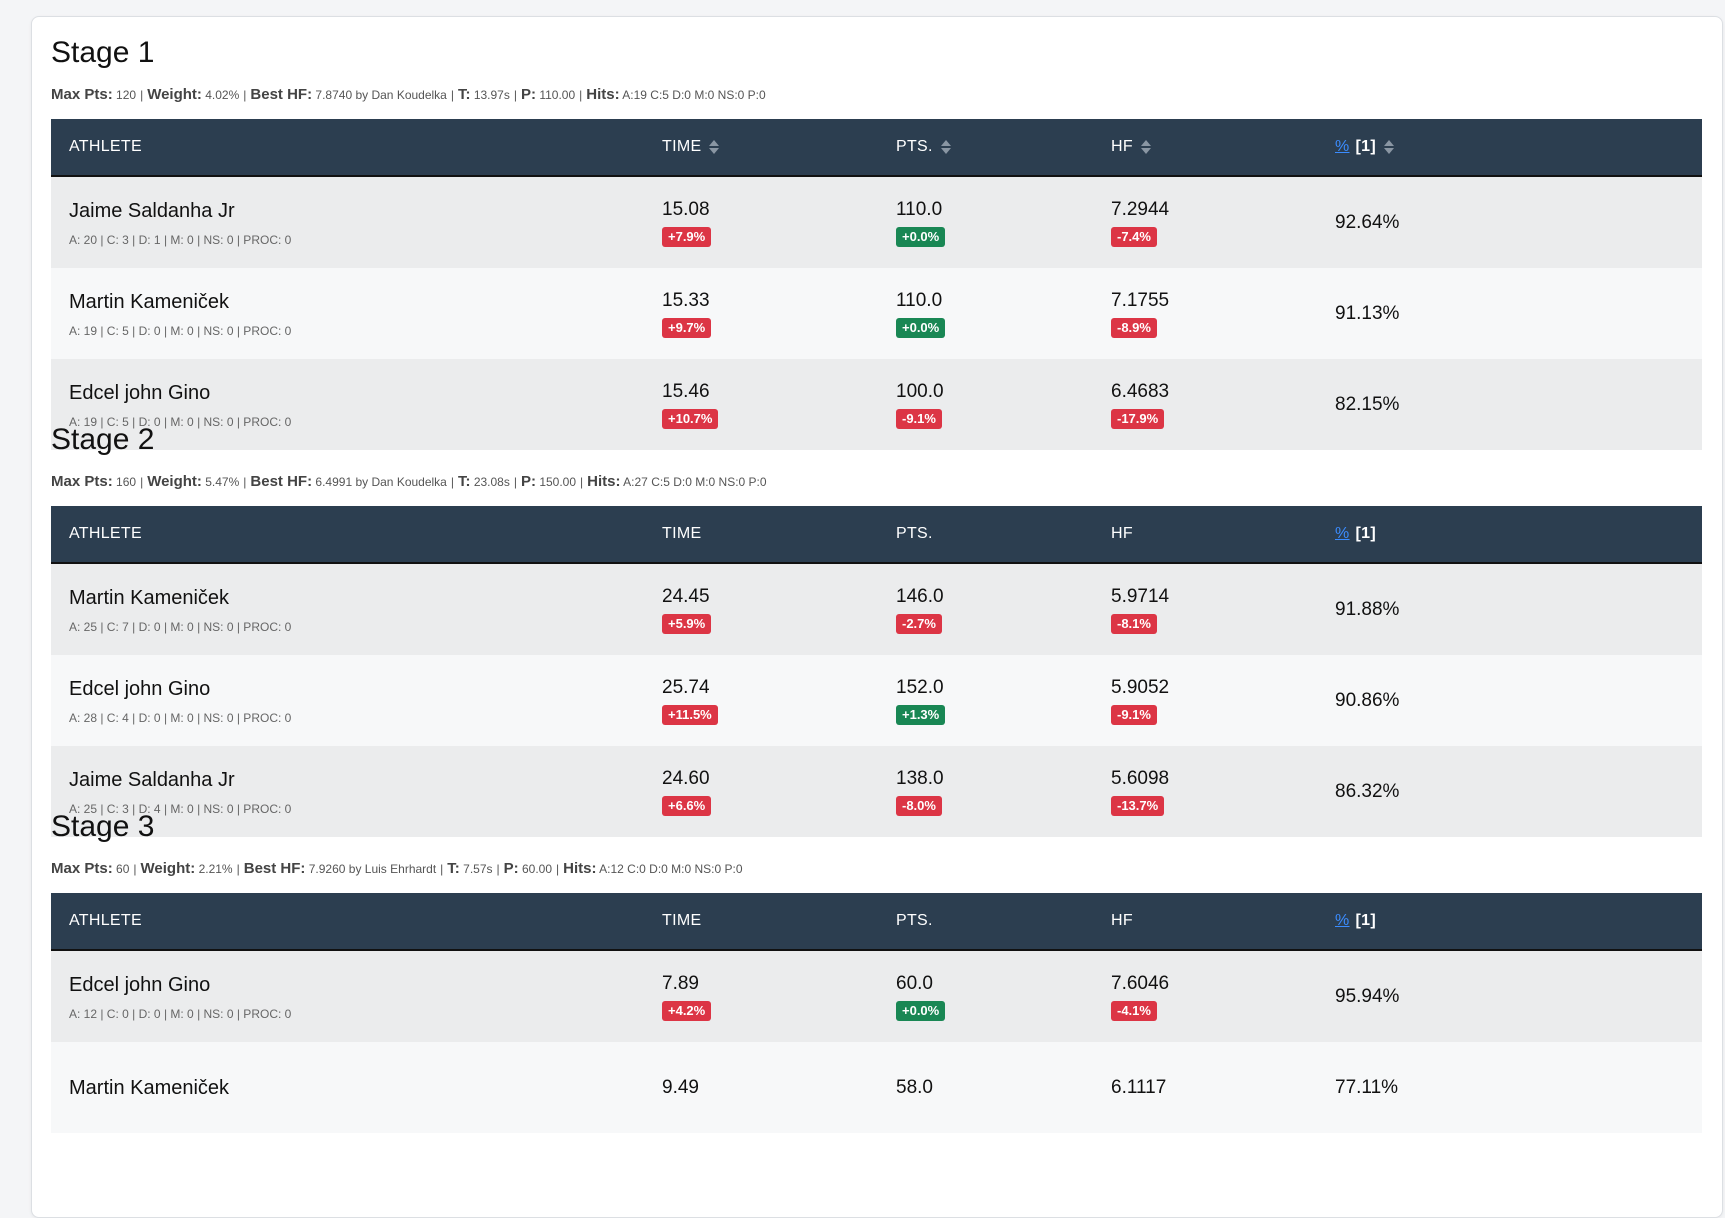 The width and height of the screenshot is (1725, 1218). Describe the element at coordinates (103, 439) in the screenshot. I see `stage-title: Stage 2` at that location.